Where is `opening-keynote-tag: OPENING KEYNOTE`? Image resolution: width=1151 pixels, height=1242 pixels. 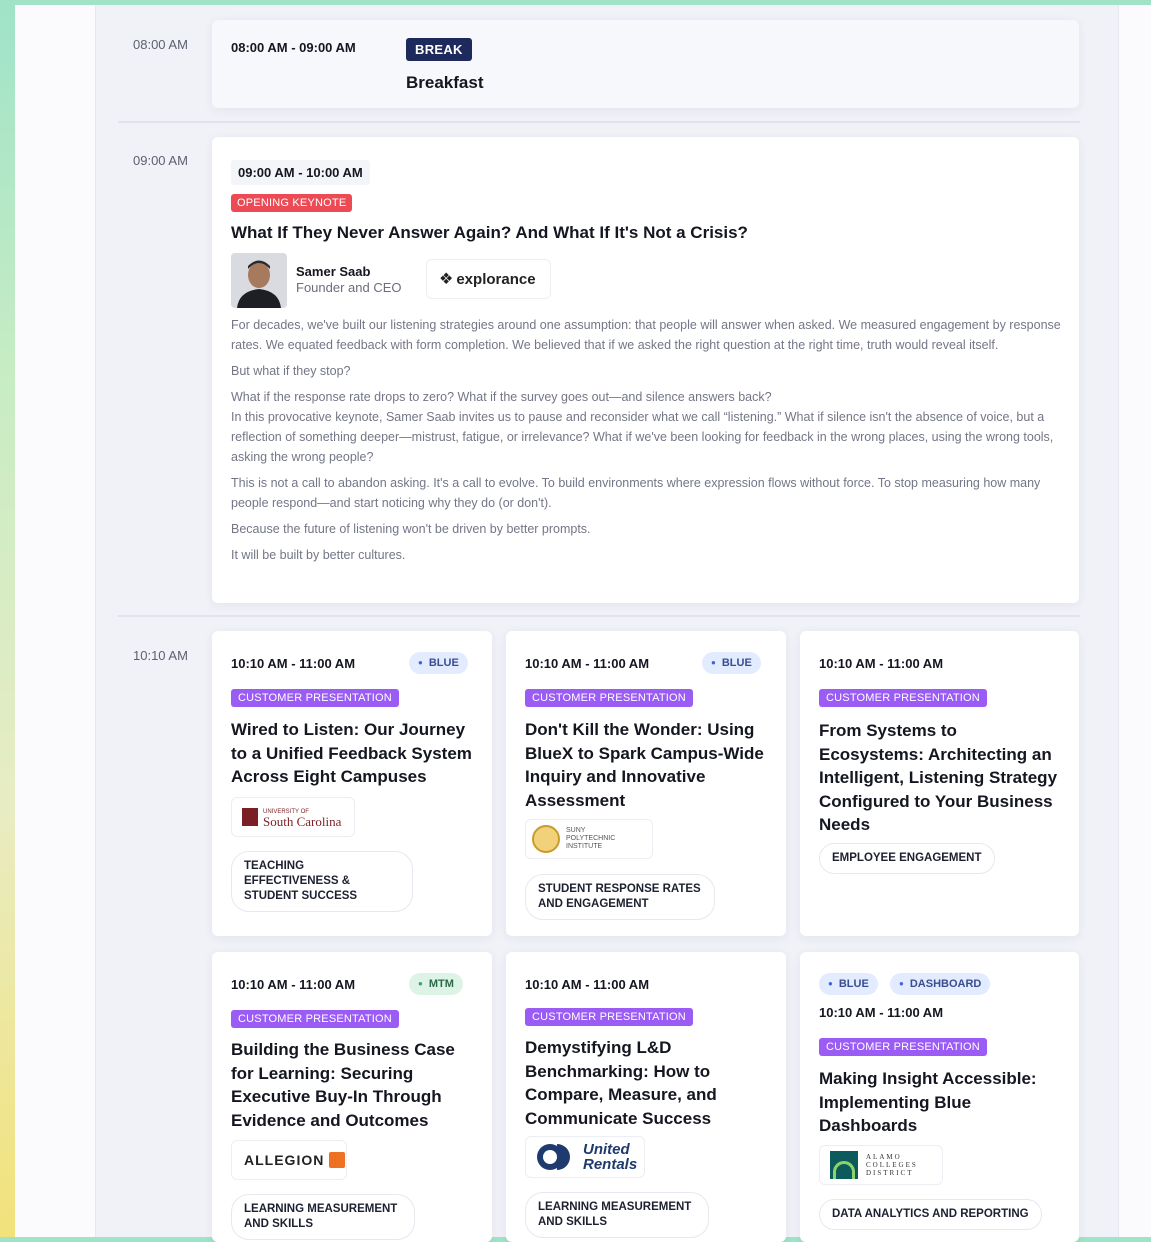 opening-keynote-tag: OPENING KEYNOTE is located at coordinates (292, 203).